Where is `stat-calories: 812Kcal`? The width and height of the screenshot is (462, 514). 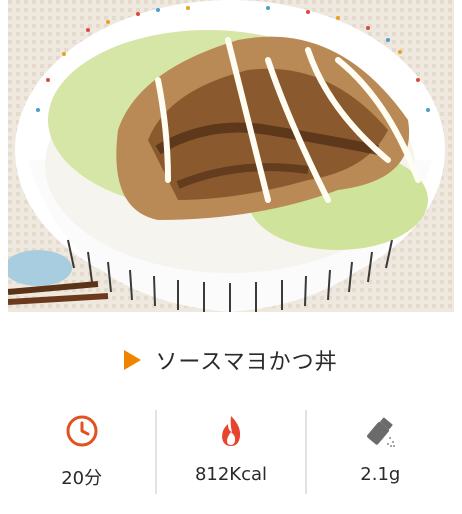 stat-calories: 812Kcal is located at coordinates (232, 452).